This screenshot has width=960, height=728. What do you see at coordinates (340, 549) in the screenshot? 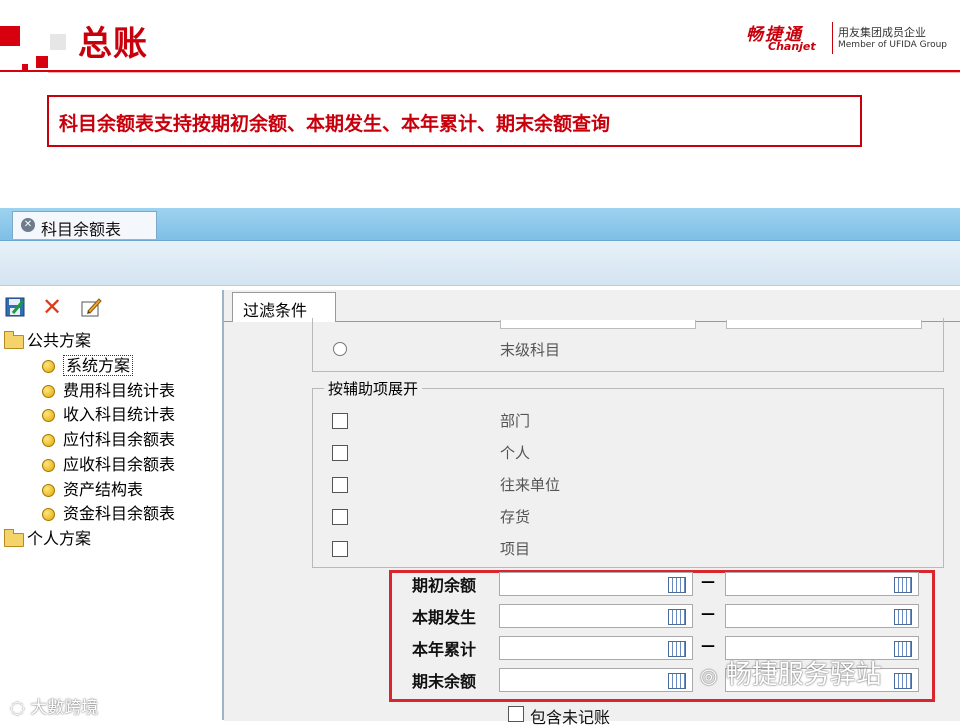
I see `checkbox-project` at bounding box center [340, 549].